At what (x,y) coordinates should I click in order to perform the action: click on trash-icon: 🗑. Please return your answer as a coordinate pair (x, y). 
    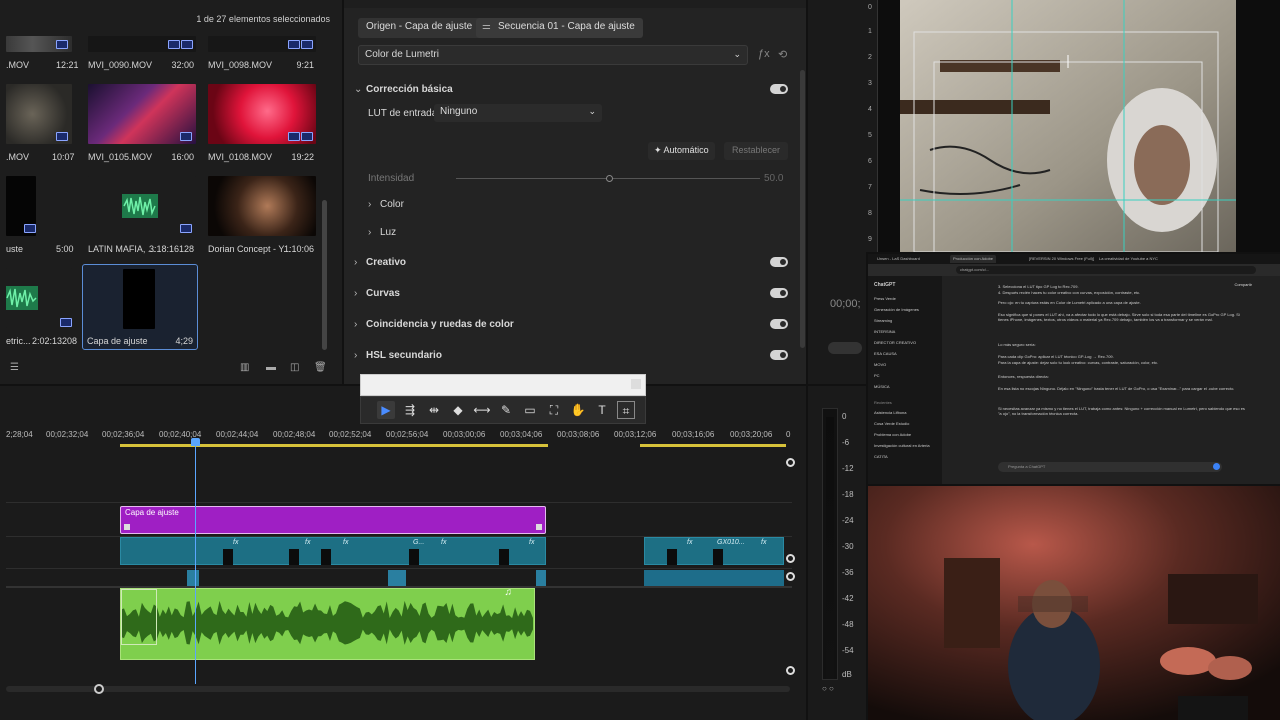
    Looking at the image, I should click on (320, 367).